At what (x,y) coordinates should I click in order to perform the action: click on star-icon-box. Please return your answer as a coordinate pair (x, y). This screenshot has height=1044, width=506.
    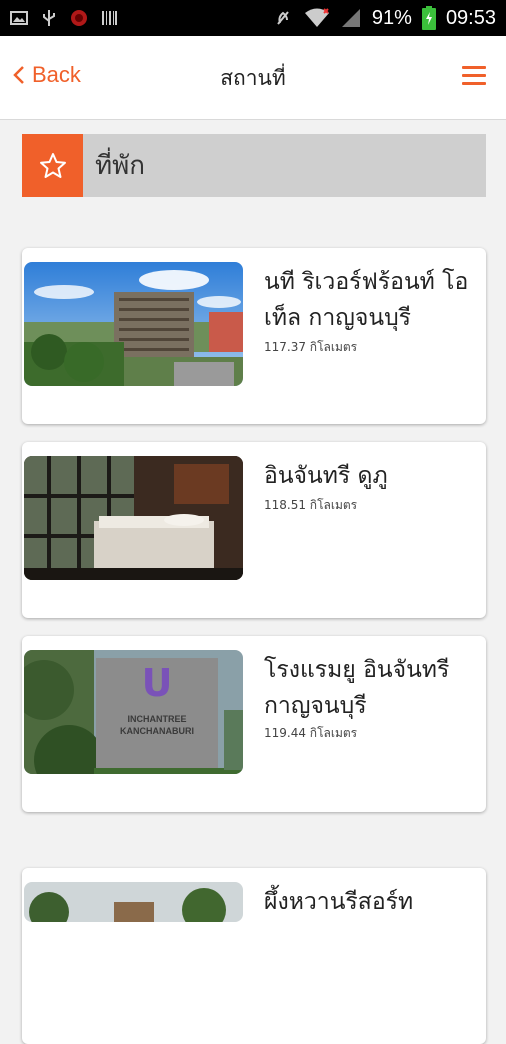
    Looking at the image, I should click on (52, 165).